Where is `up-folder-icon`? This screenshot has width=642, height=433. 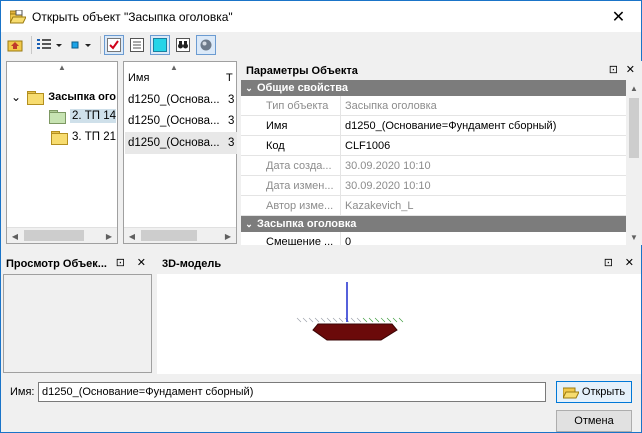 up-folder-icon is located at coordinates (15, 46).